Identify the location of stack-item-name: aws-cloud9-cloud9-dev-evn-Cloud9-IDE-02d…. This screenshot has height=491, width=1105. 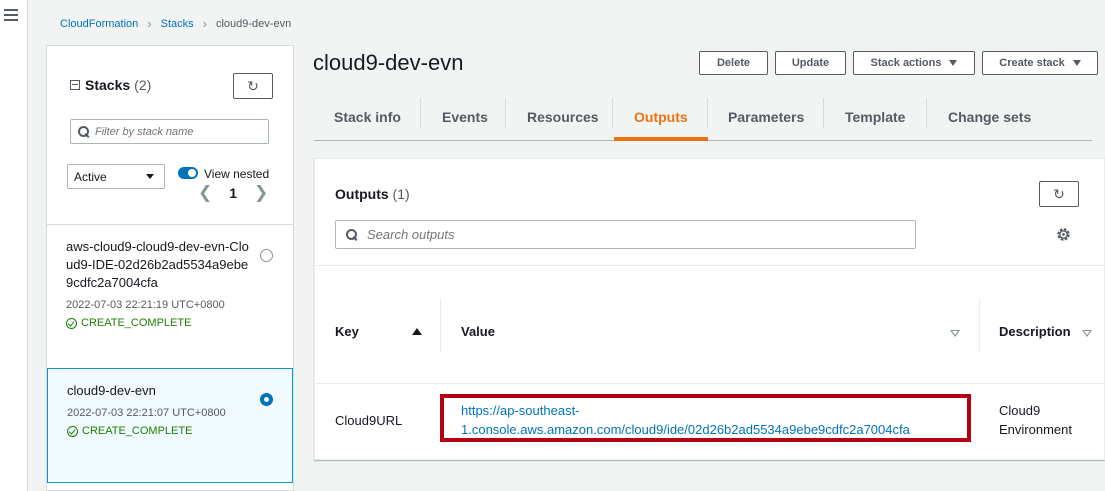
(157, 264).